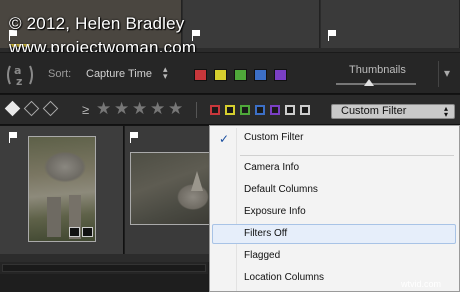 This screenshot has height=292, width=460. Describe the element at coordinates (240, 75) in the screenshot. I see `color-label-green` at that location.